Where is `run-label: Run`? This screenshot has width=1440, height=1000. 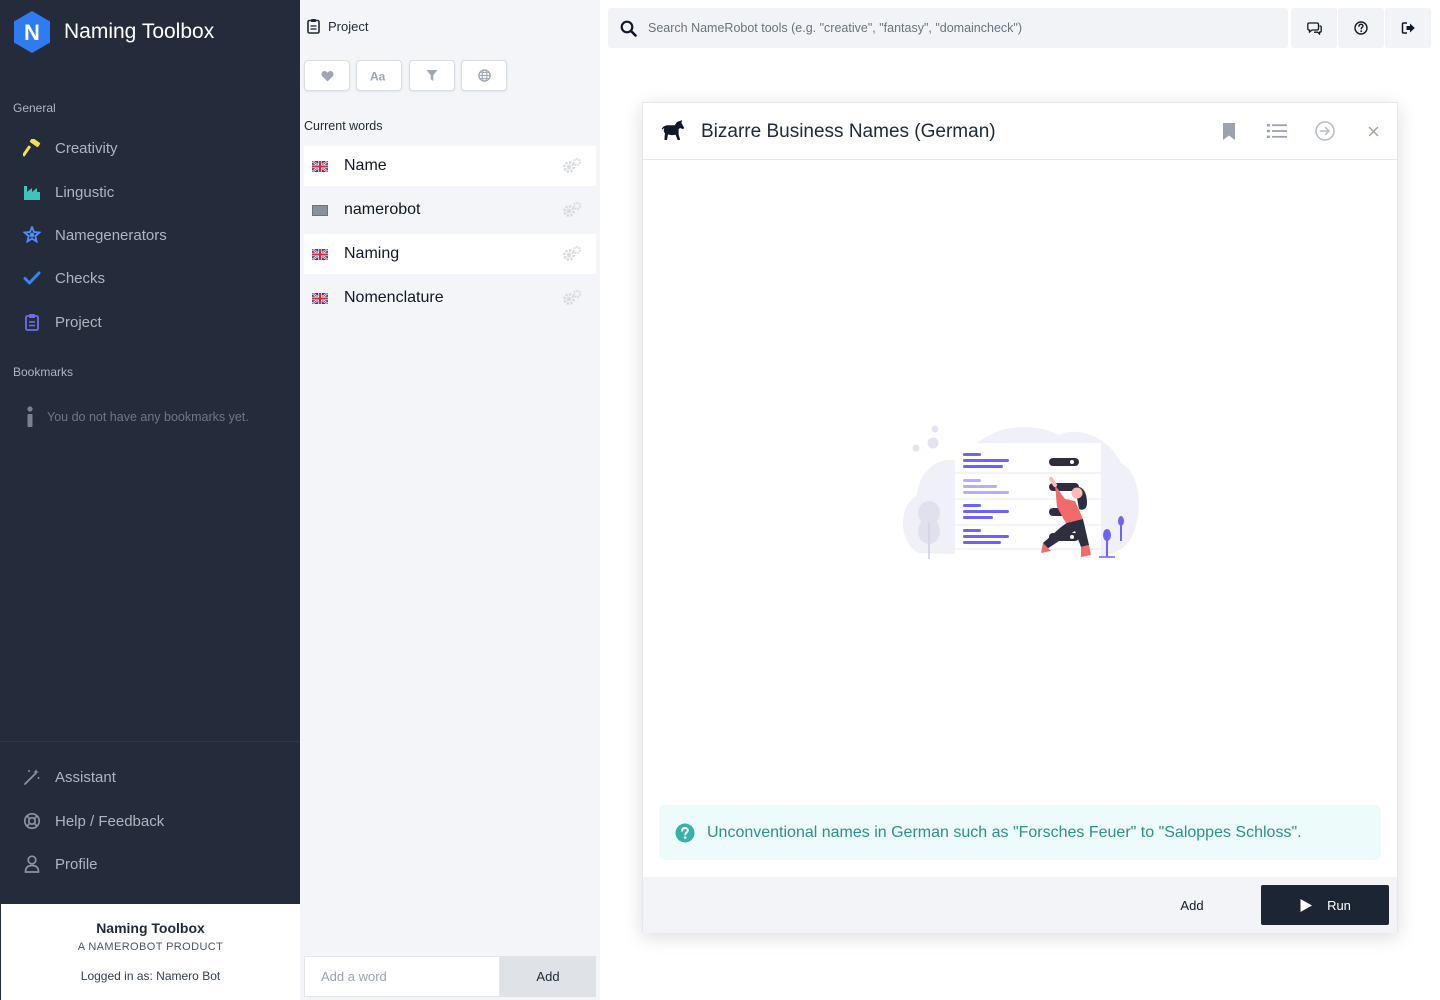
run-label: Run is located at coordinates (1339, 905).